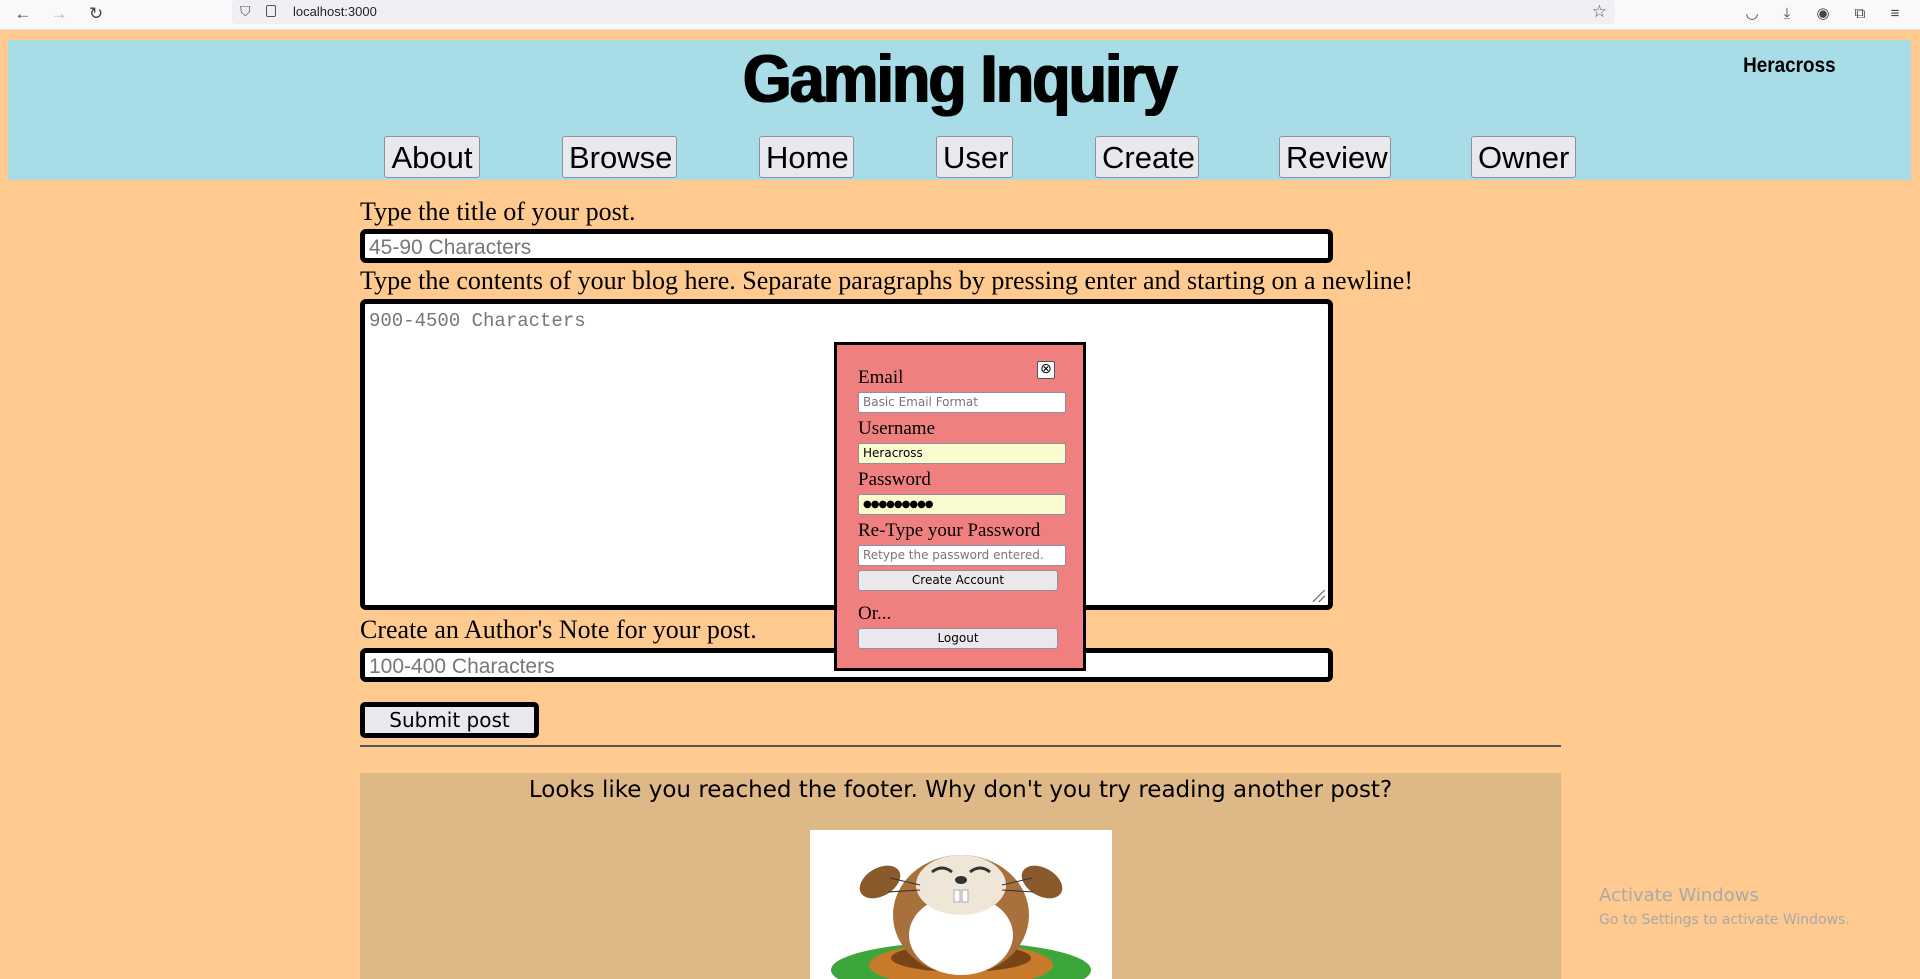 This screenshot has height=979, width=1920. What do you see at coordinates (897, 428) in the screenshot?
I see `username-label: Username` at bounding box center [897, 428].